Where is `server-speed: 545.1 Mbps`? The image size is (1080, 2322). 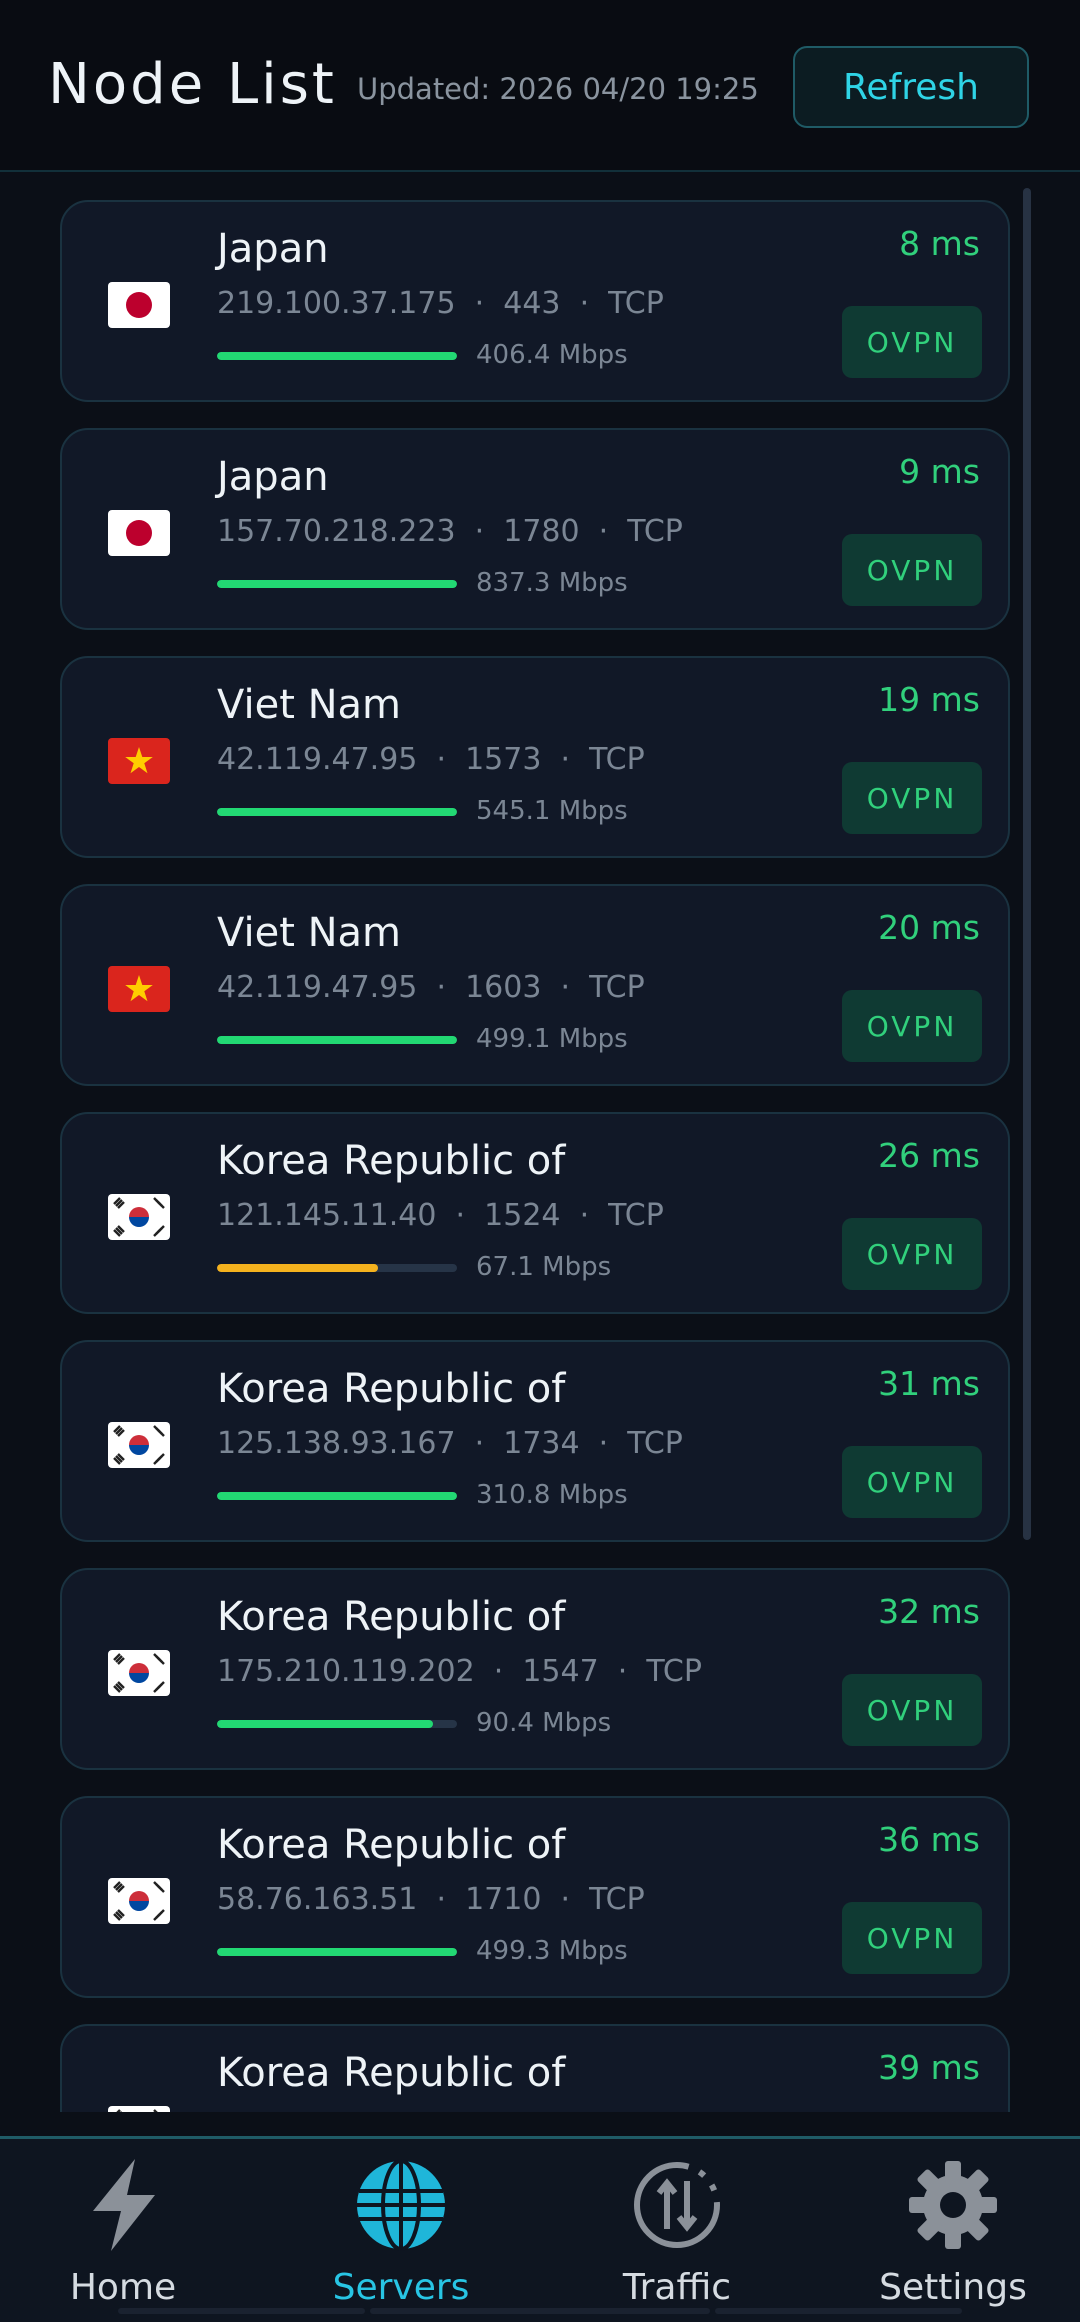 server-speed: 545.1 Mbps is located at coordinates (552, 811).